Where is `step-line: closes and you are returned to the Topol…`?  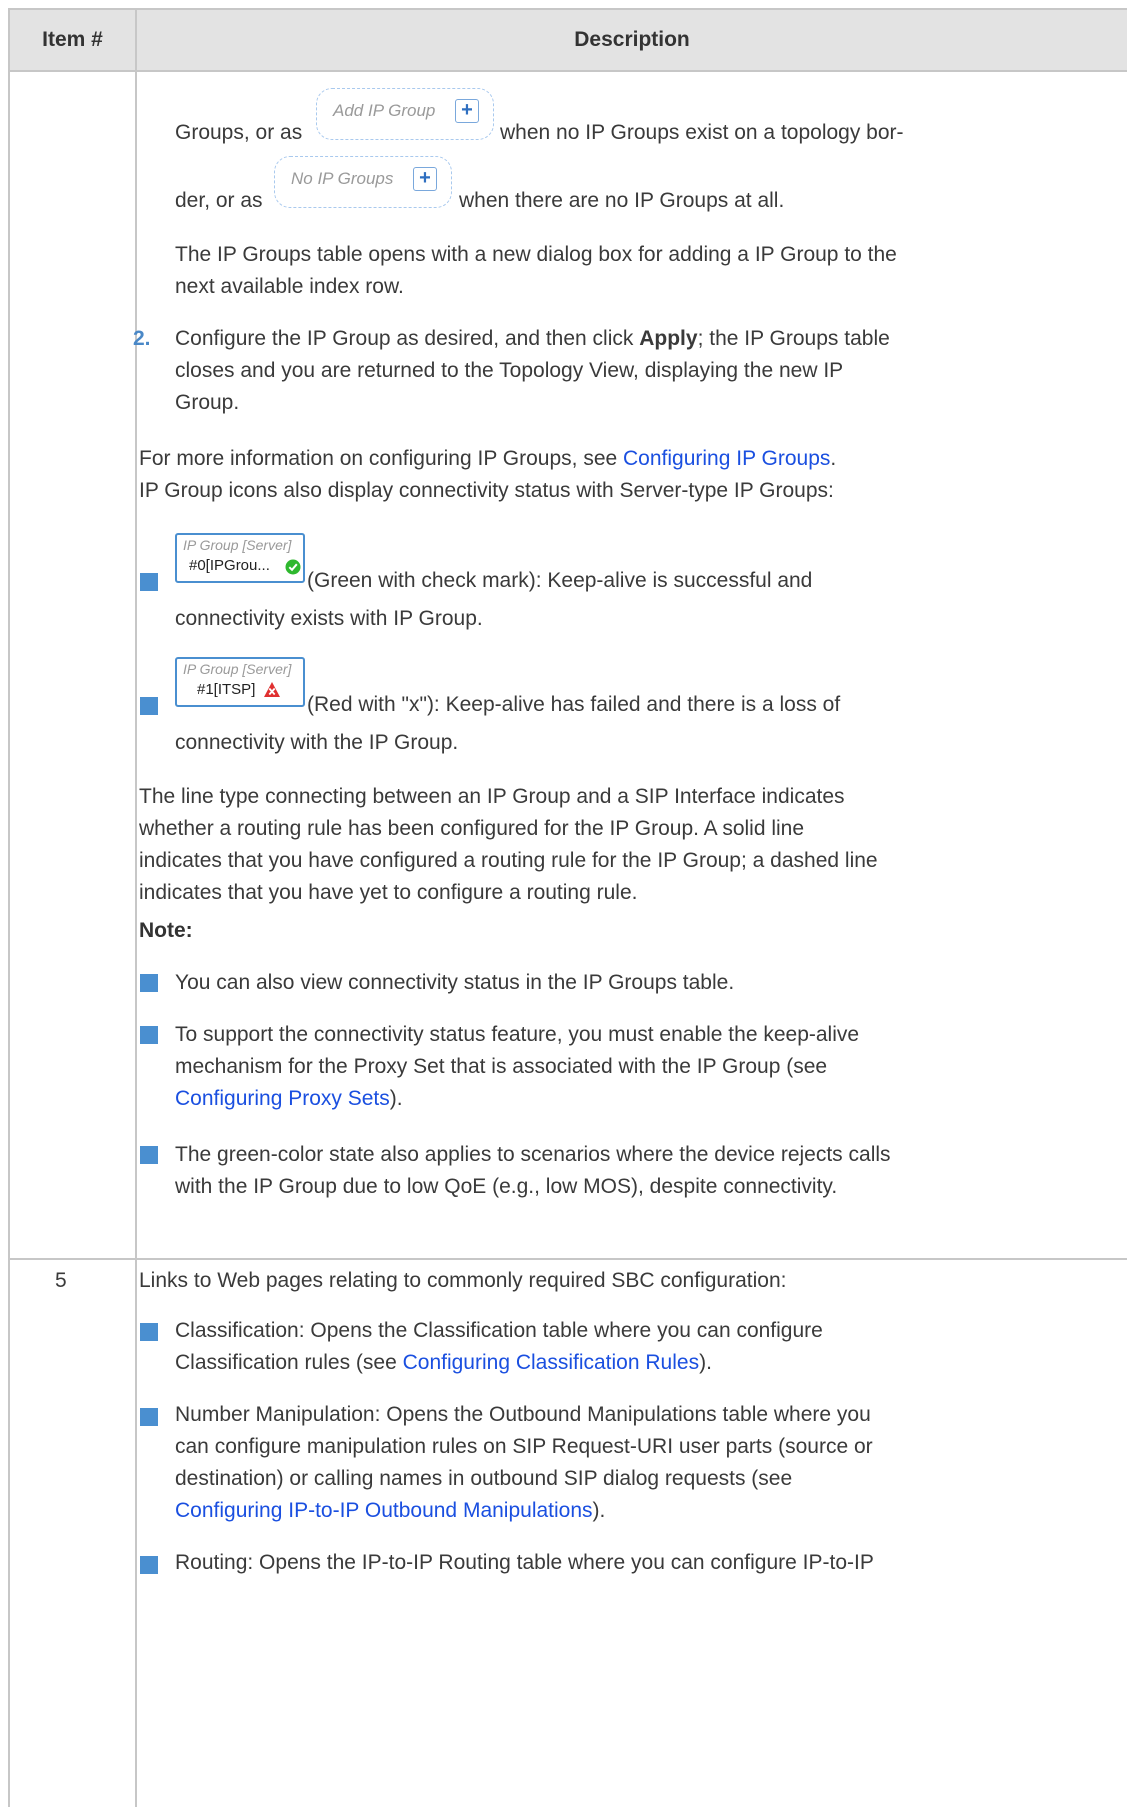
step-line: closes and you are returned to the Topol… is located at coordinates (509, 370).